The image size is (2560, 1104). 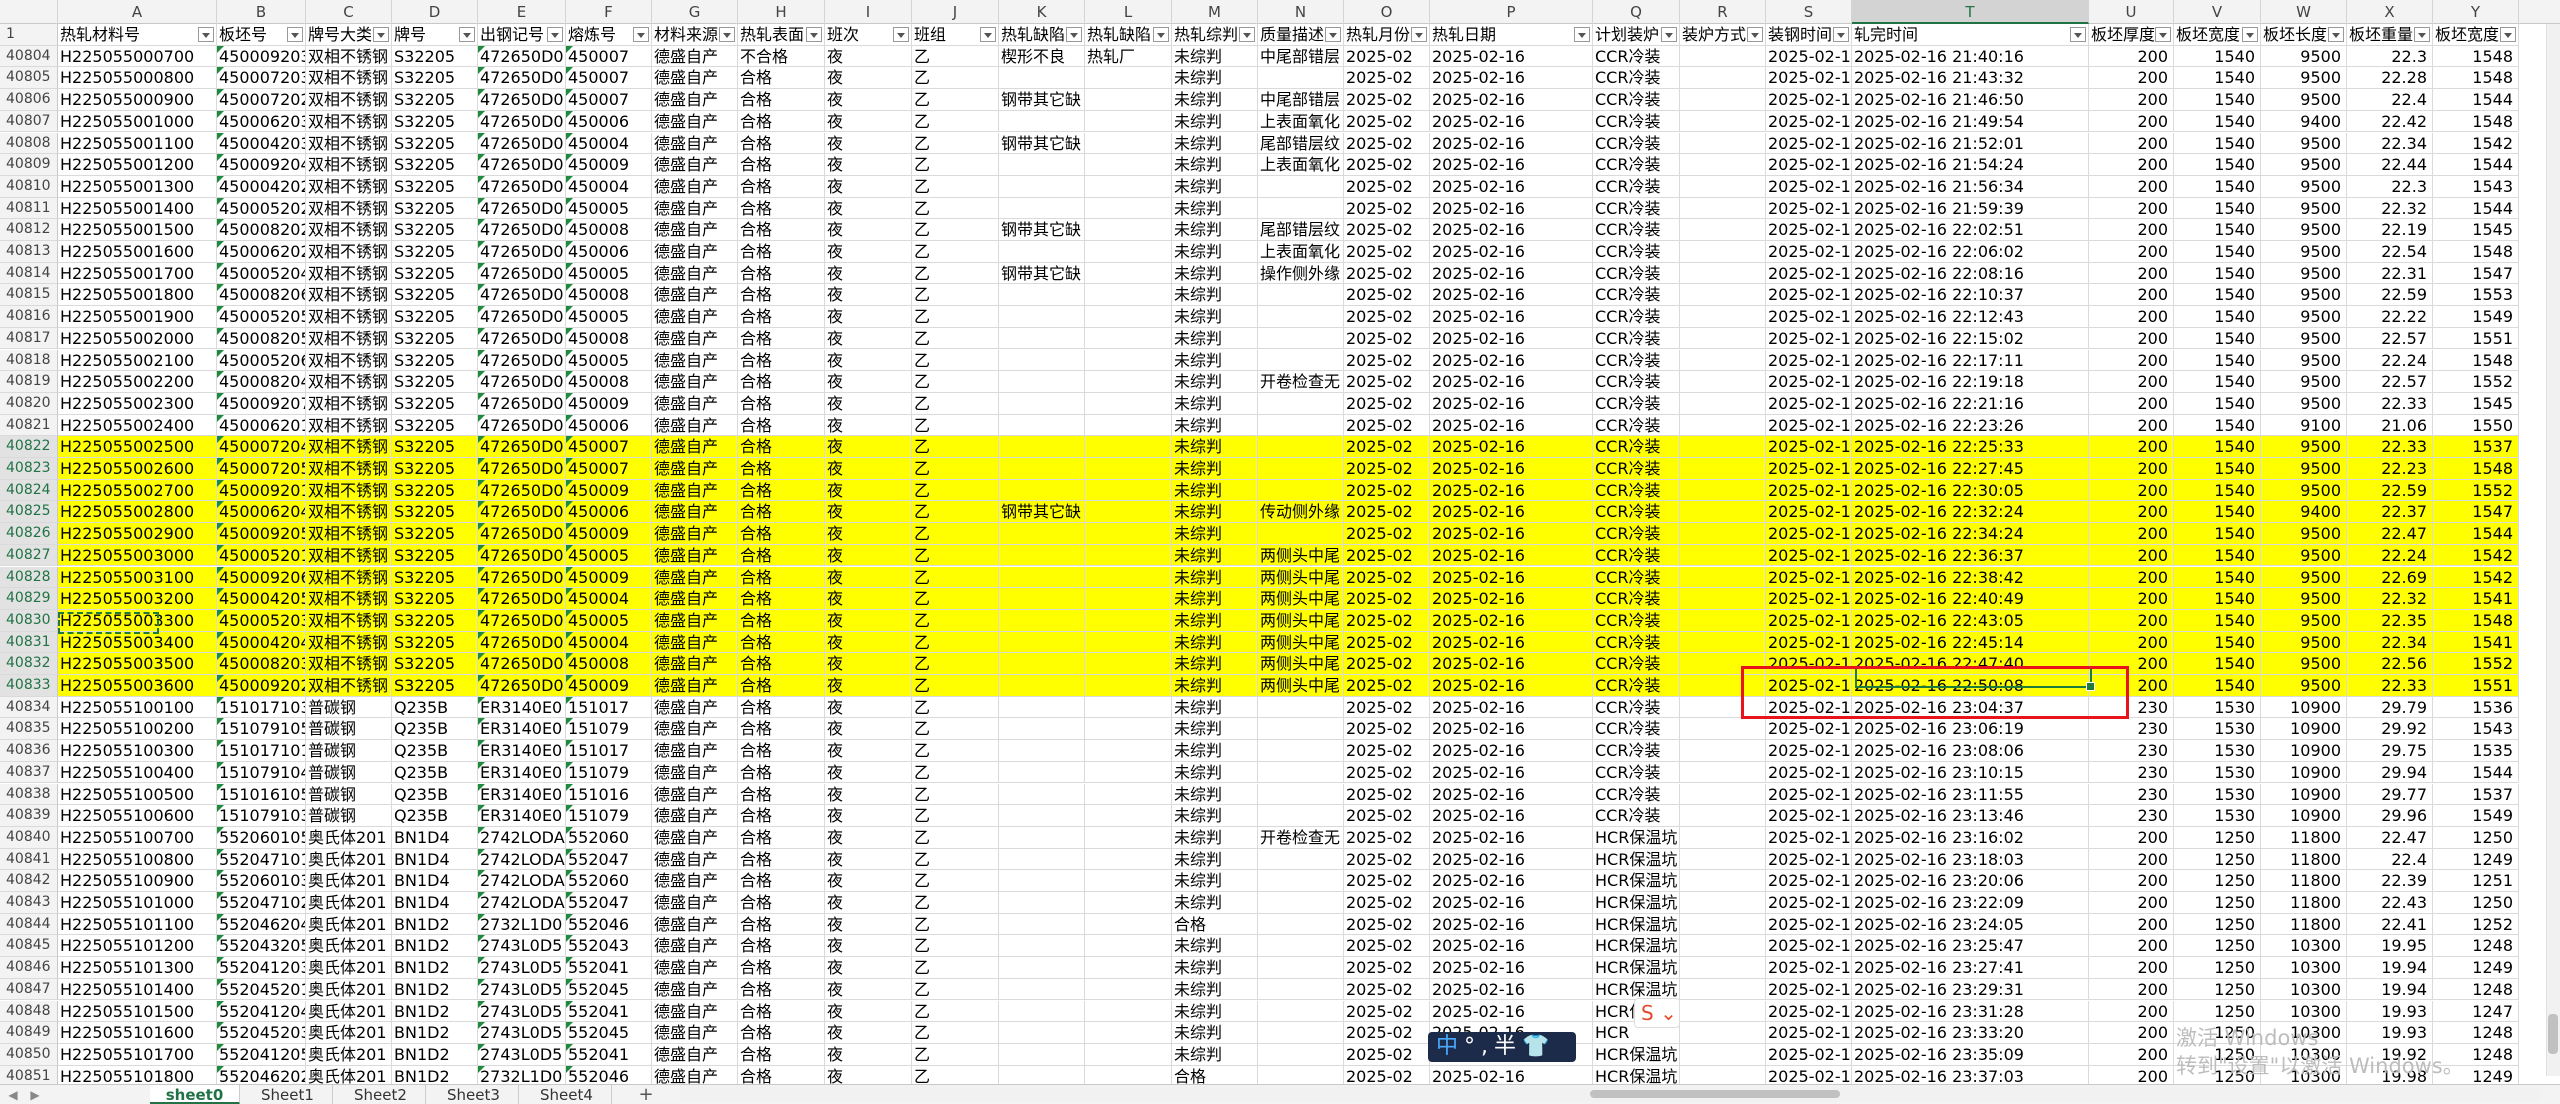 I want to click on table-cell: 2025-02-1, so click(x=1809, y=729).